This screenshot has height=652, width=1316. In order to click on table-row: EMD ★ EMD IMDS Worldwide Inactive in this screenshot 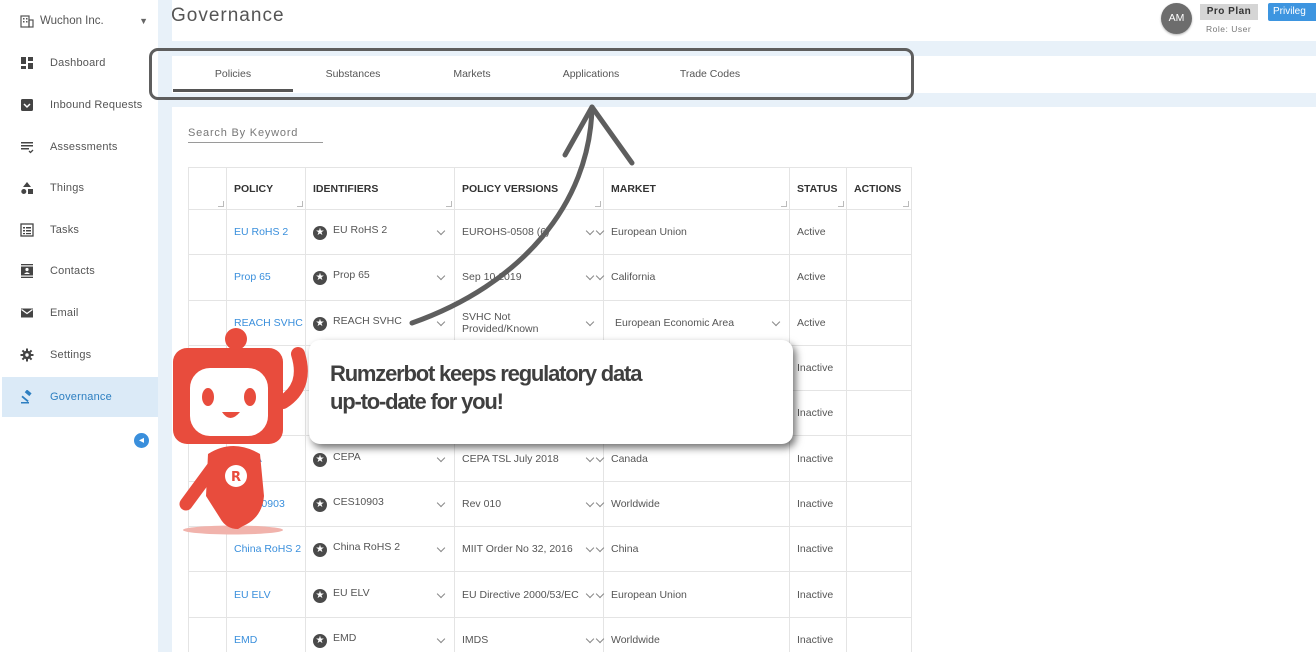, I will do `click(550, 634)`.